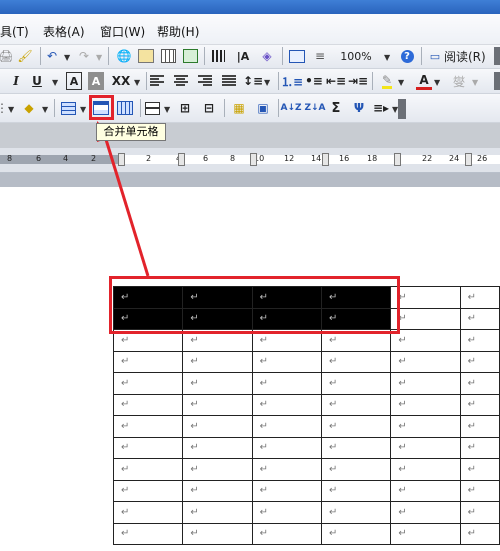 The height and width of the screenshot is (551, 500). I want to click on merge-cells-tooltip: 合并单元格, so click(131, 132).